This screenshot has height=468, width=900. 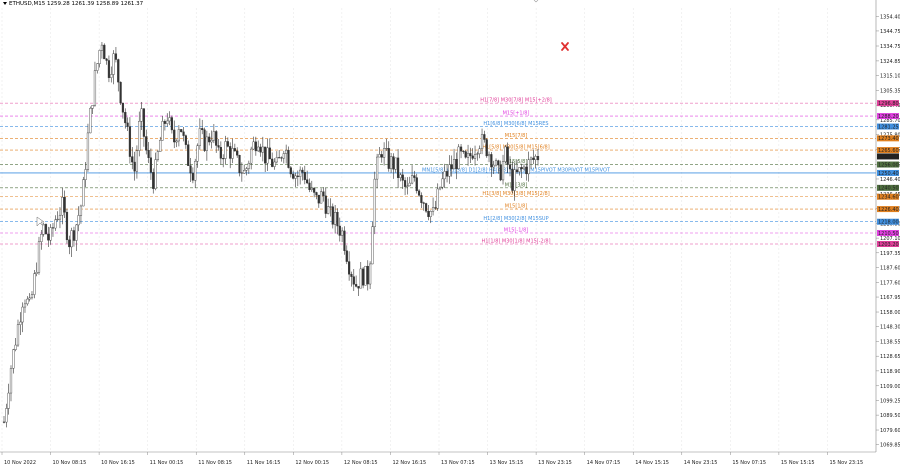 I want to click on price-badge-label: 1226.40, so click(x=888, y=210).